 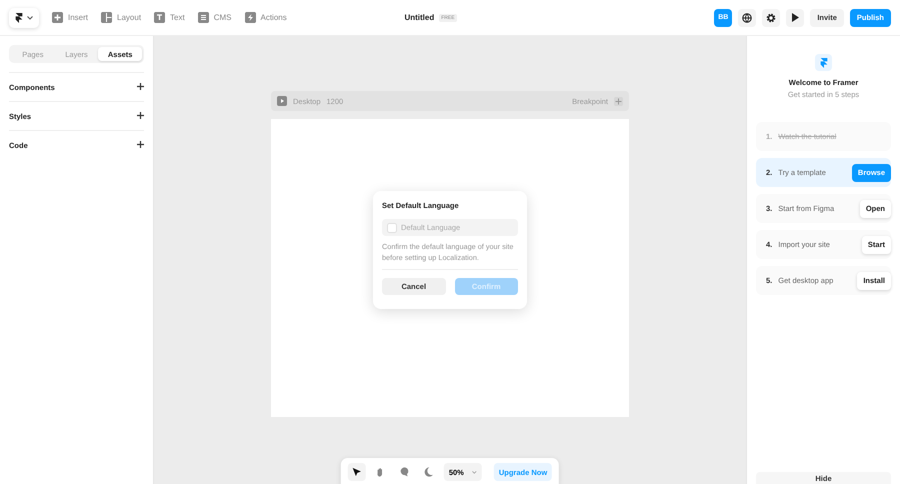 I want to click on play-icon, so click(x=795, y=17).